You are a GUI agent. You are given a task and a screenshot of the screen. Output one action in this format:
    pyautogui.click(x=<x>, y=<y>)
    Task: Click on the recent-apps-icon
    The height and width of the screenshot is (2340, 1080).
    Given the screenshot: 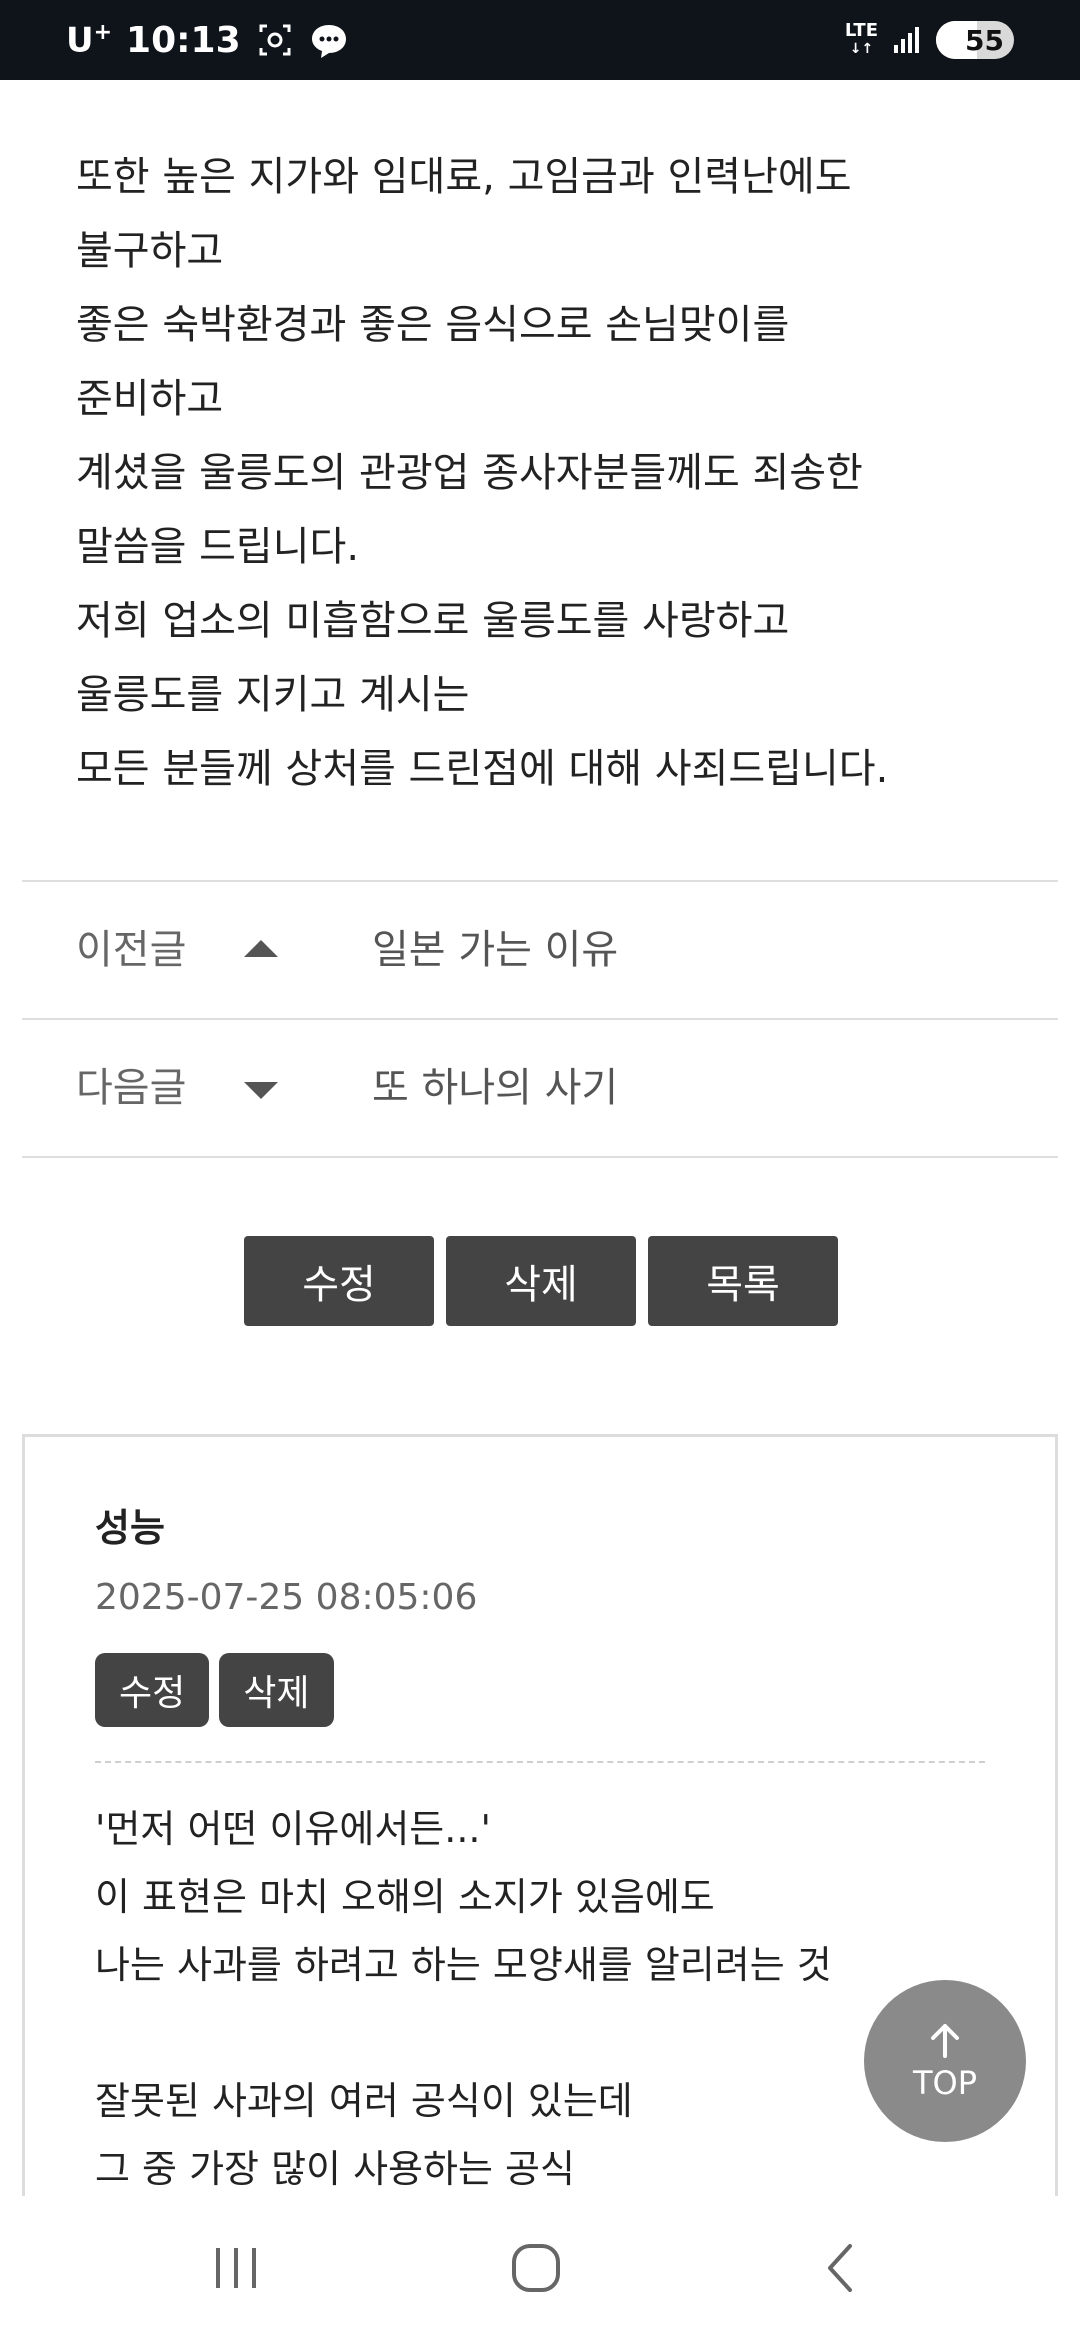 What is the action you would take?
    pyautogui.click(x=236, y=2268)
    